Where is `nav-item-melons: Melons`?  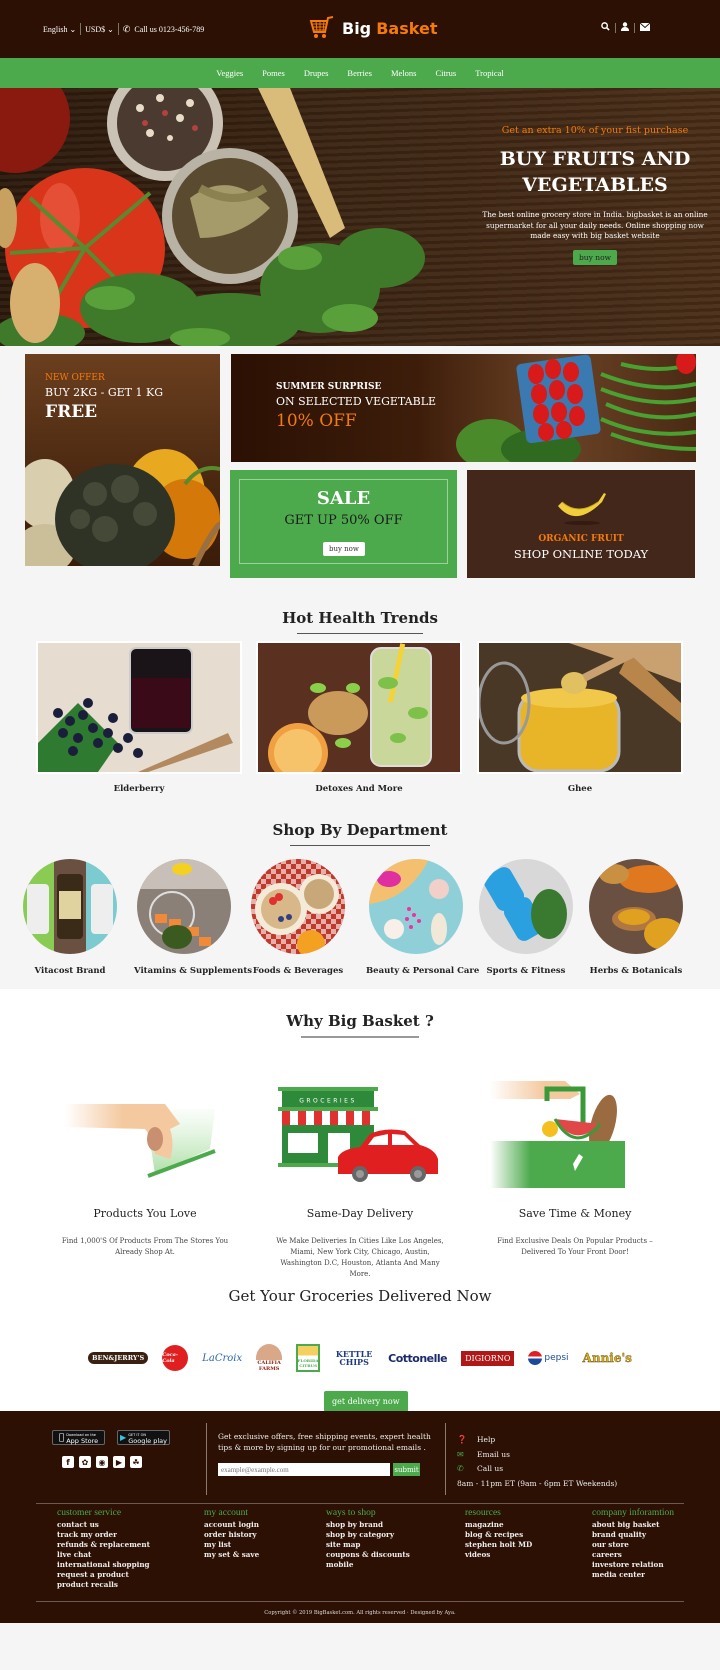 nav-item-melons: Melons is located at coordinates (404, 73).